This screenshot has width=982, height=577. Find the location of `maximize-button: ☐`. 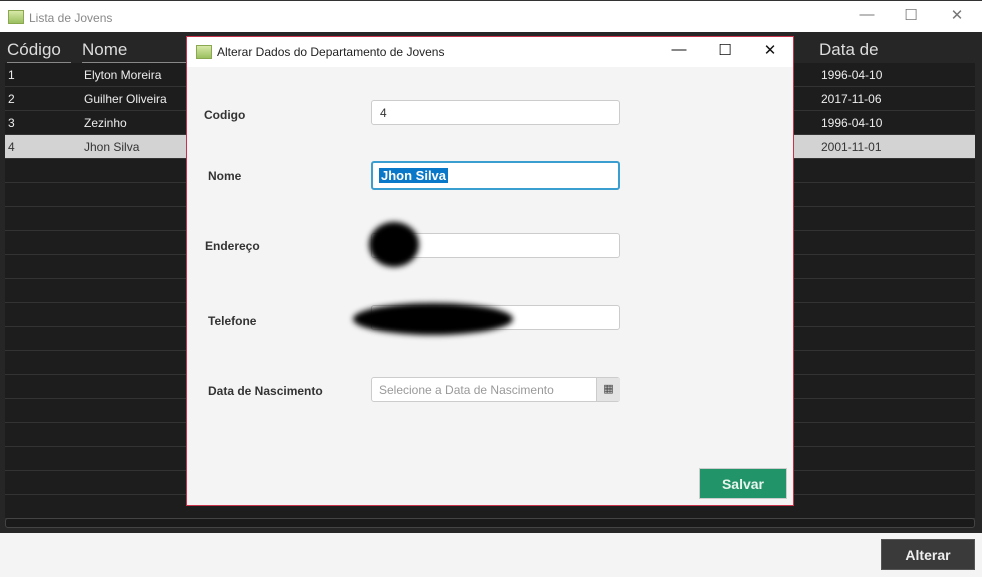

maximize-button: ☐ is located at coordinates (911, 15).